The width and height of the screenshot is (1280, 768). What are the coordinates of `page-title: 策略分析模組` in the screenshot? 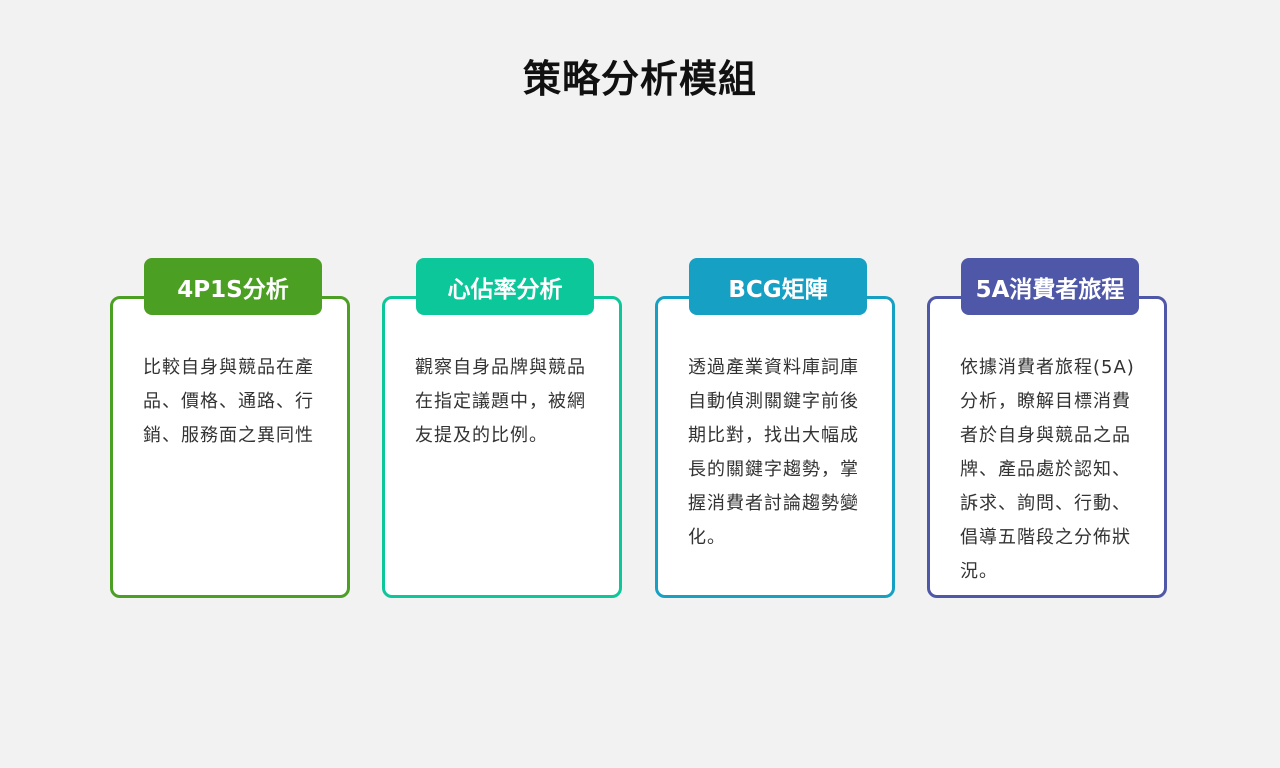 It's located at (639, 79).